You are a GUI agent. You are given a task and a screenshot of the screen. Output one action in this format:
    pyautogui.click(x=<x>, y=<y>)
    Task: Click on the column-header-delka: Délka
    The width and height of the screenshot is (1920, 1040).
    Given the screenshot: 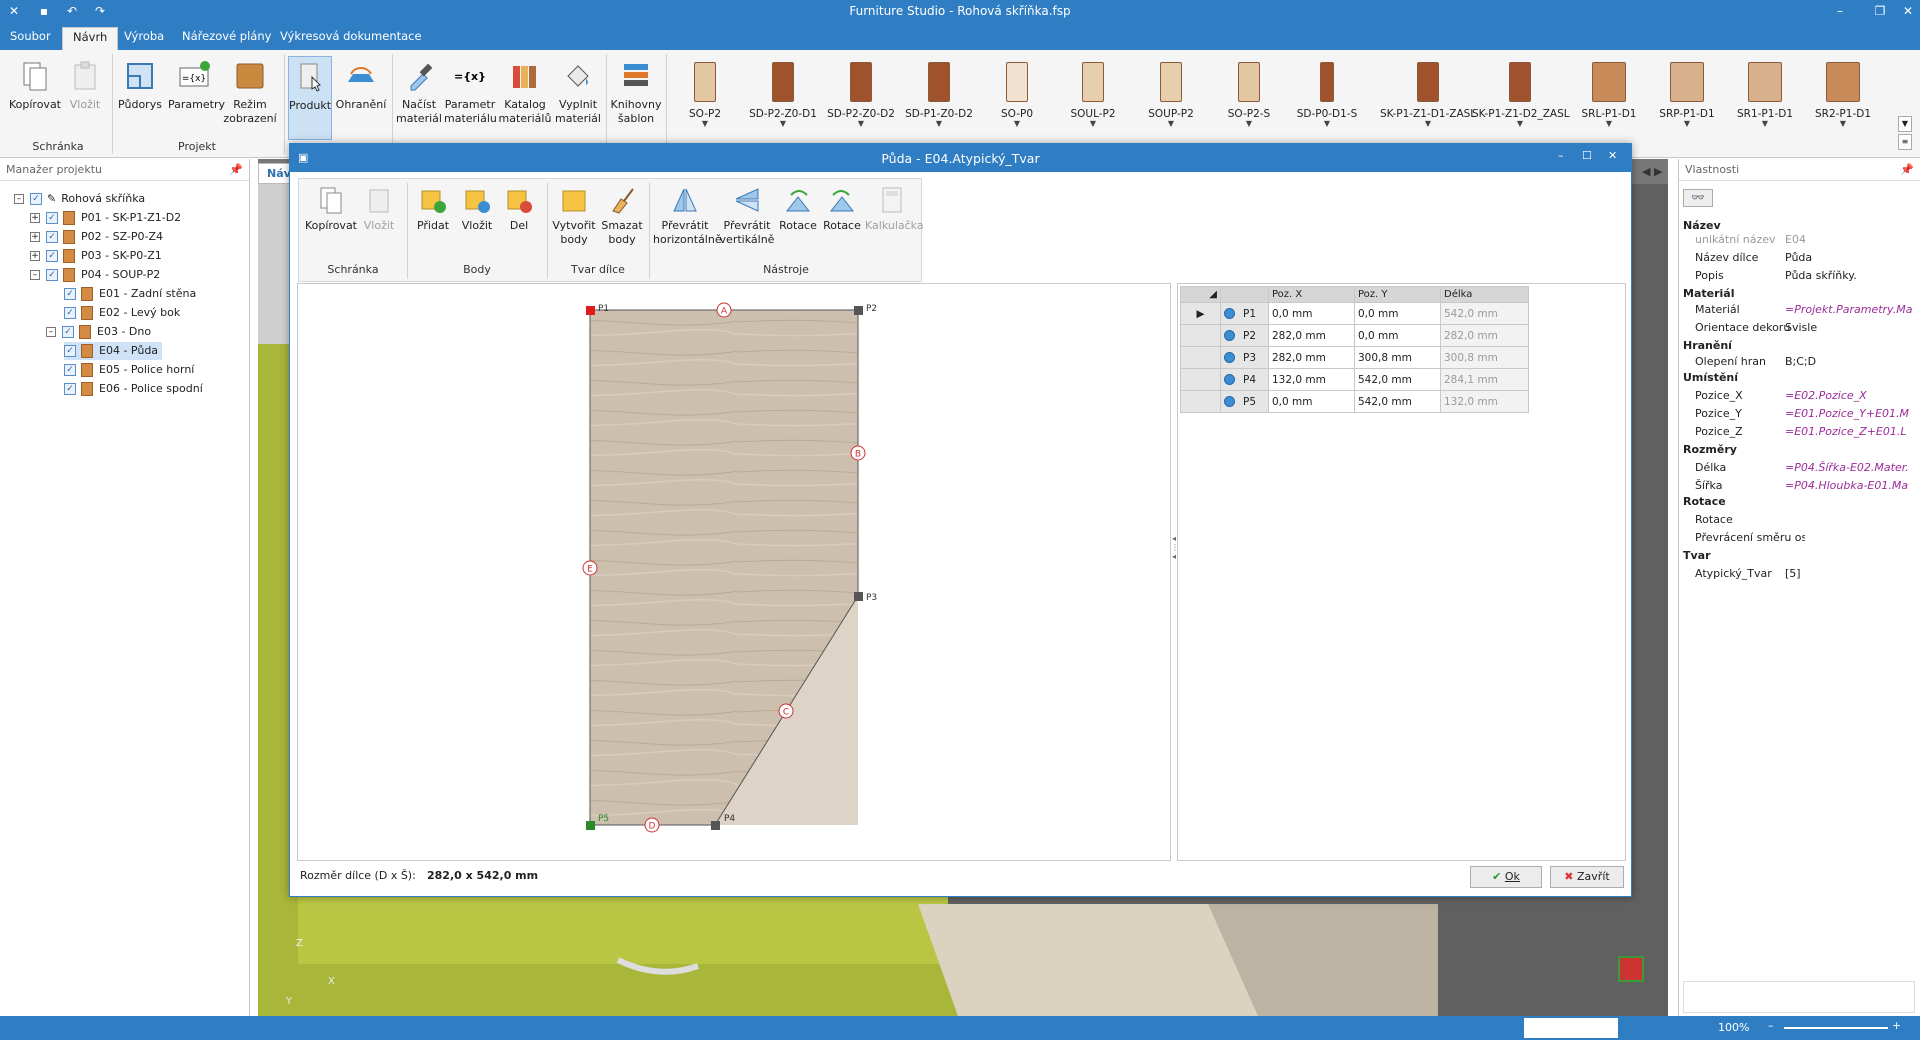 What is the action you would take?
    pyautogui.click(x=1484, y=294)
    